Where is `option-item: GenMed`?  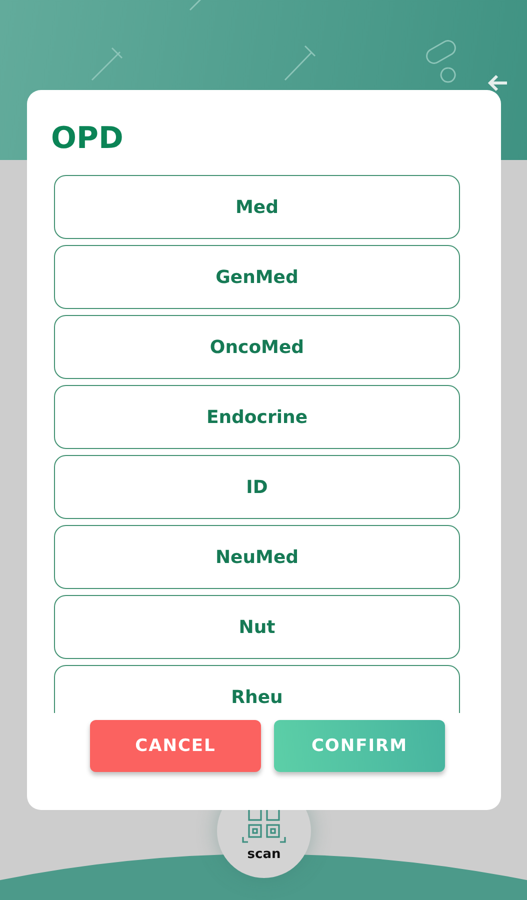 option-item: GenMed is located at coordinates (257, 277).